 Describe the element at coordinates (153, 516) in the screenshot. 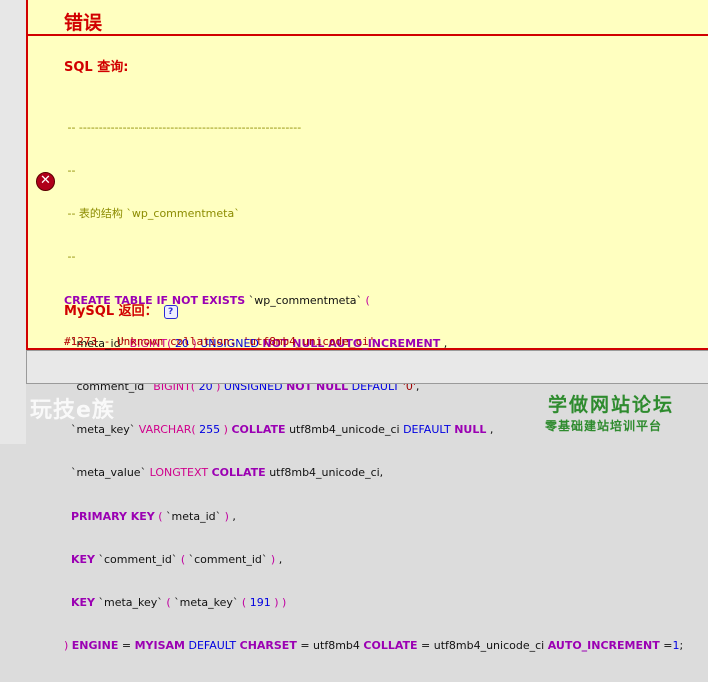

I see `code-line: PRIMARY KEY ( `meta_id` ) ,` at that location.